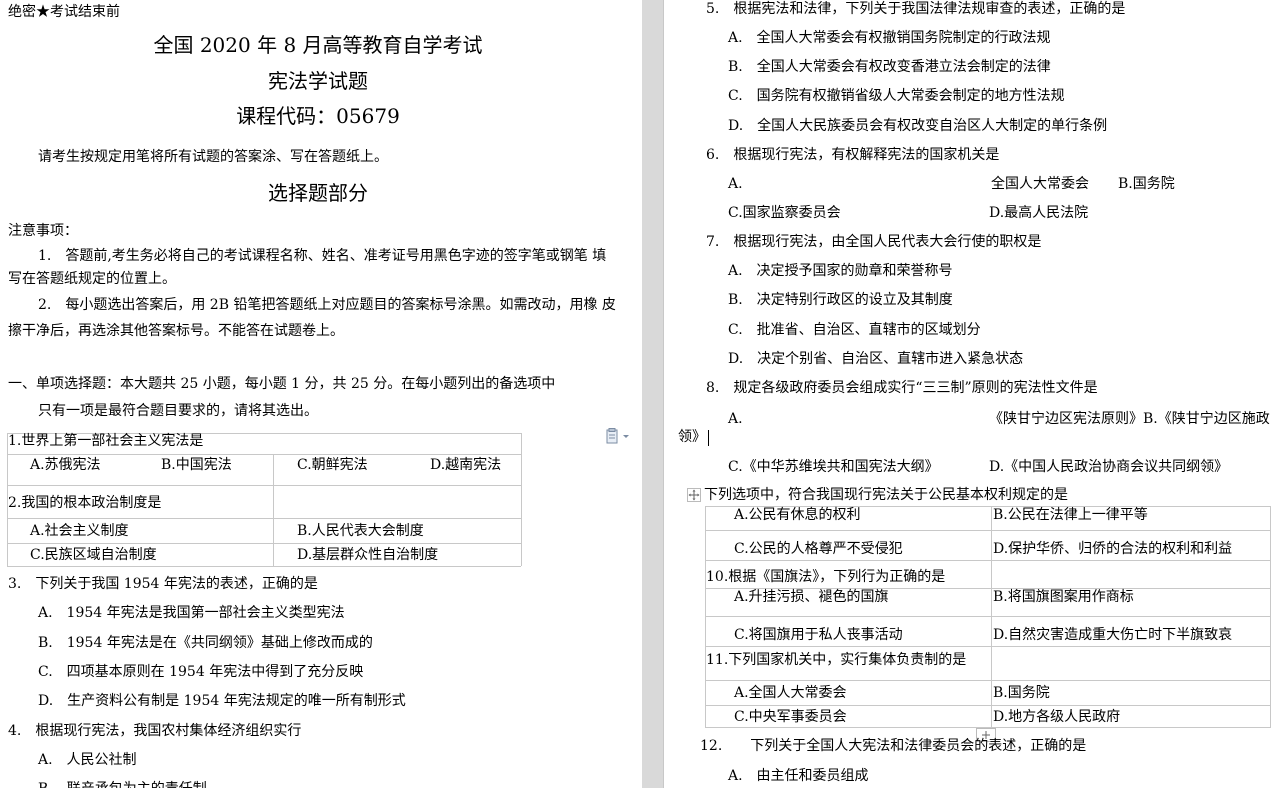  What do you see at coordinates (85, 503) in the screenshot?
I see `question-2-stem: 2.我国的根本政治制度是` at bounding box center [85, 503].